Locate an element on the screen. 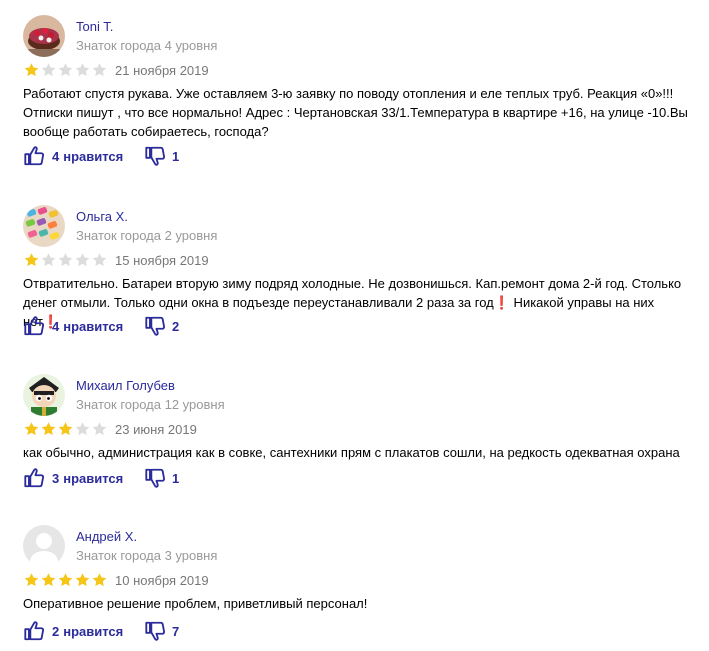  dislike-button: 2 is located at coordinates (161, 326).